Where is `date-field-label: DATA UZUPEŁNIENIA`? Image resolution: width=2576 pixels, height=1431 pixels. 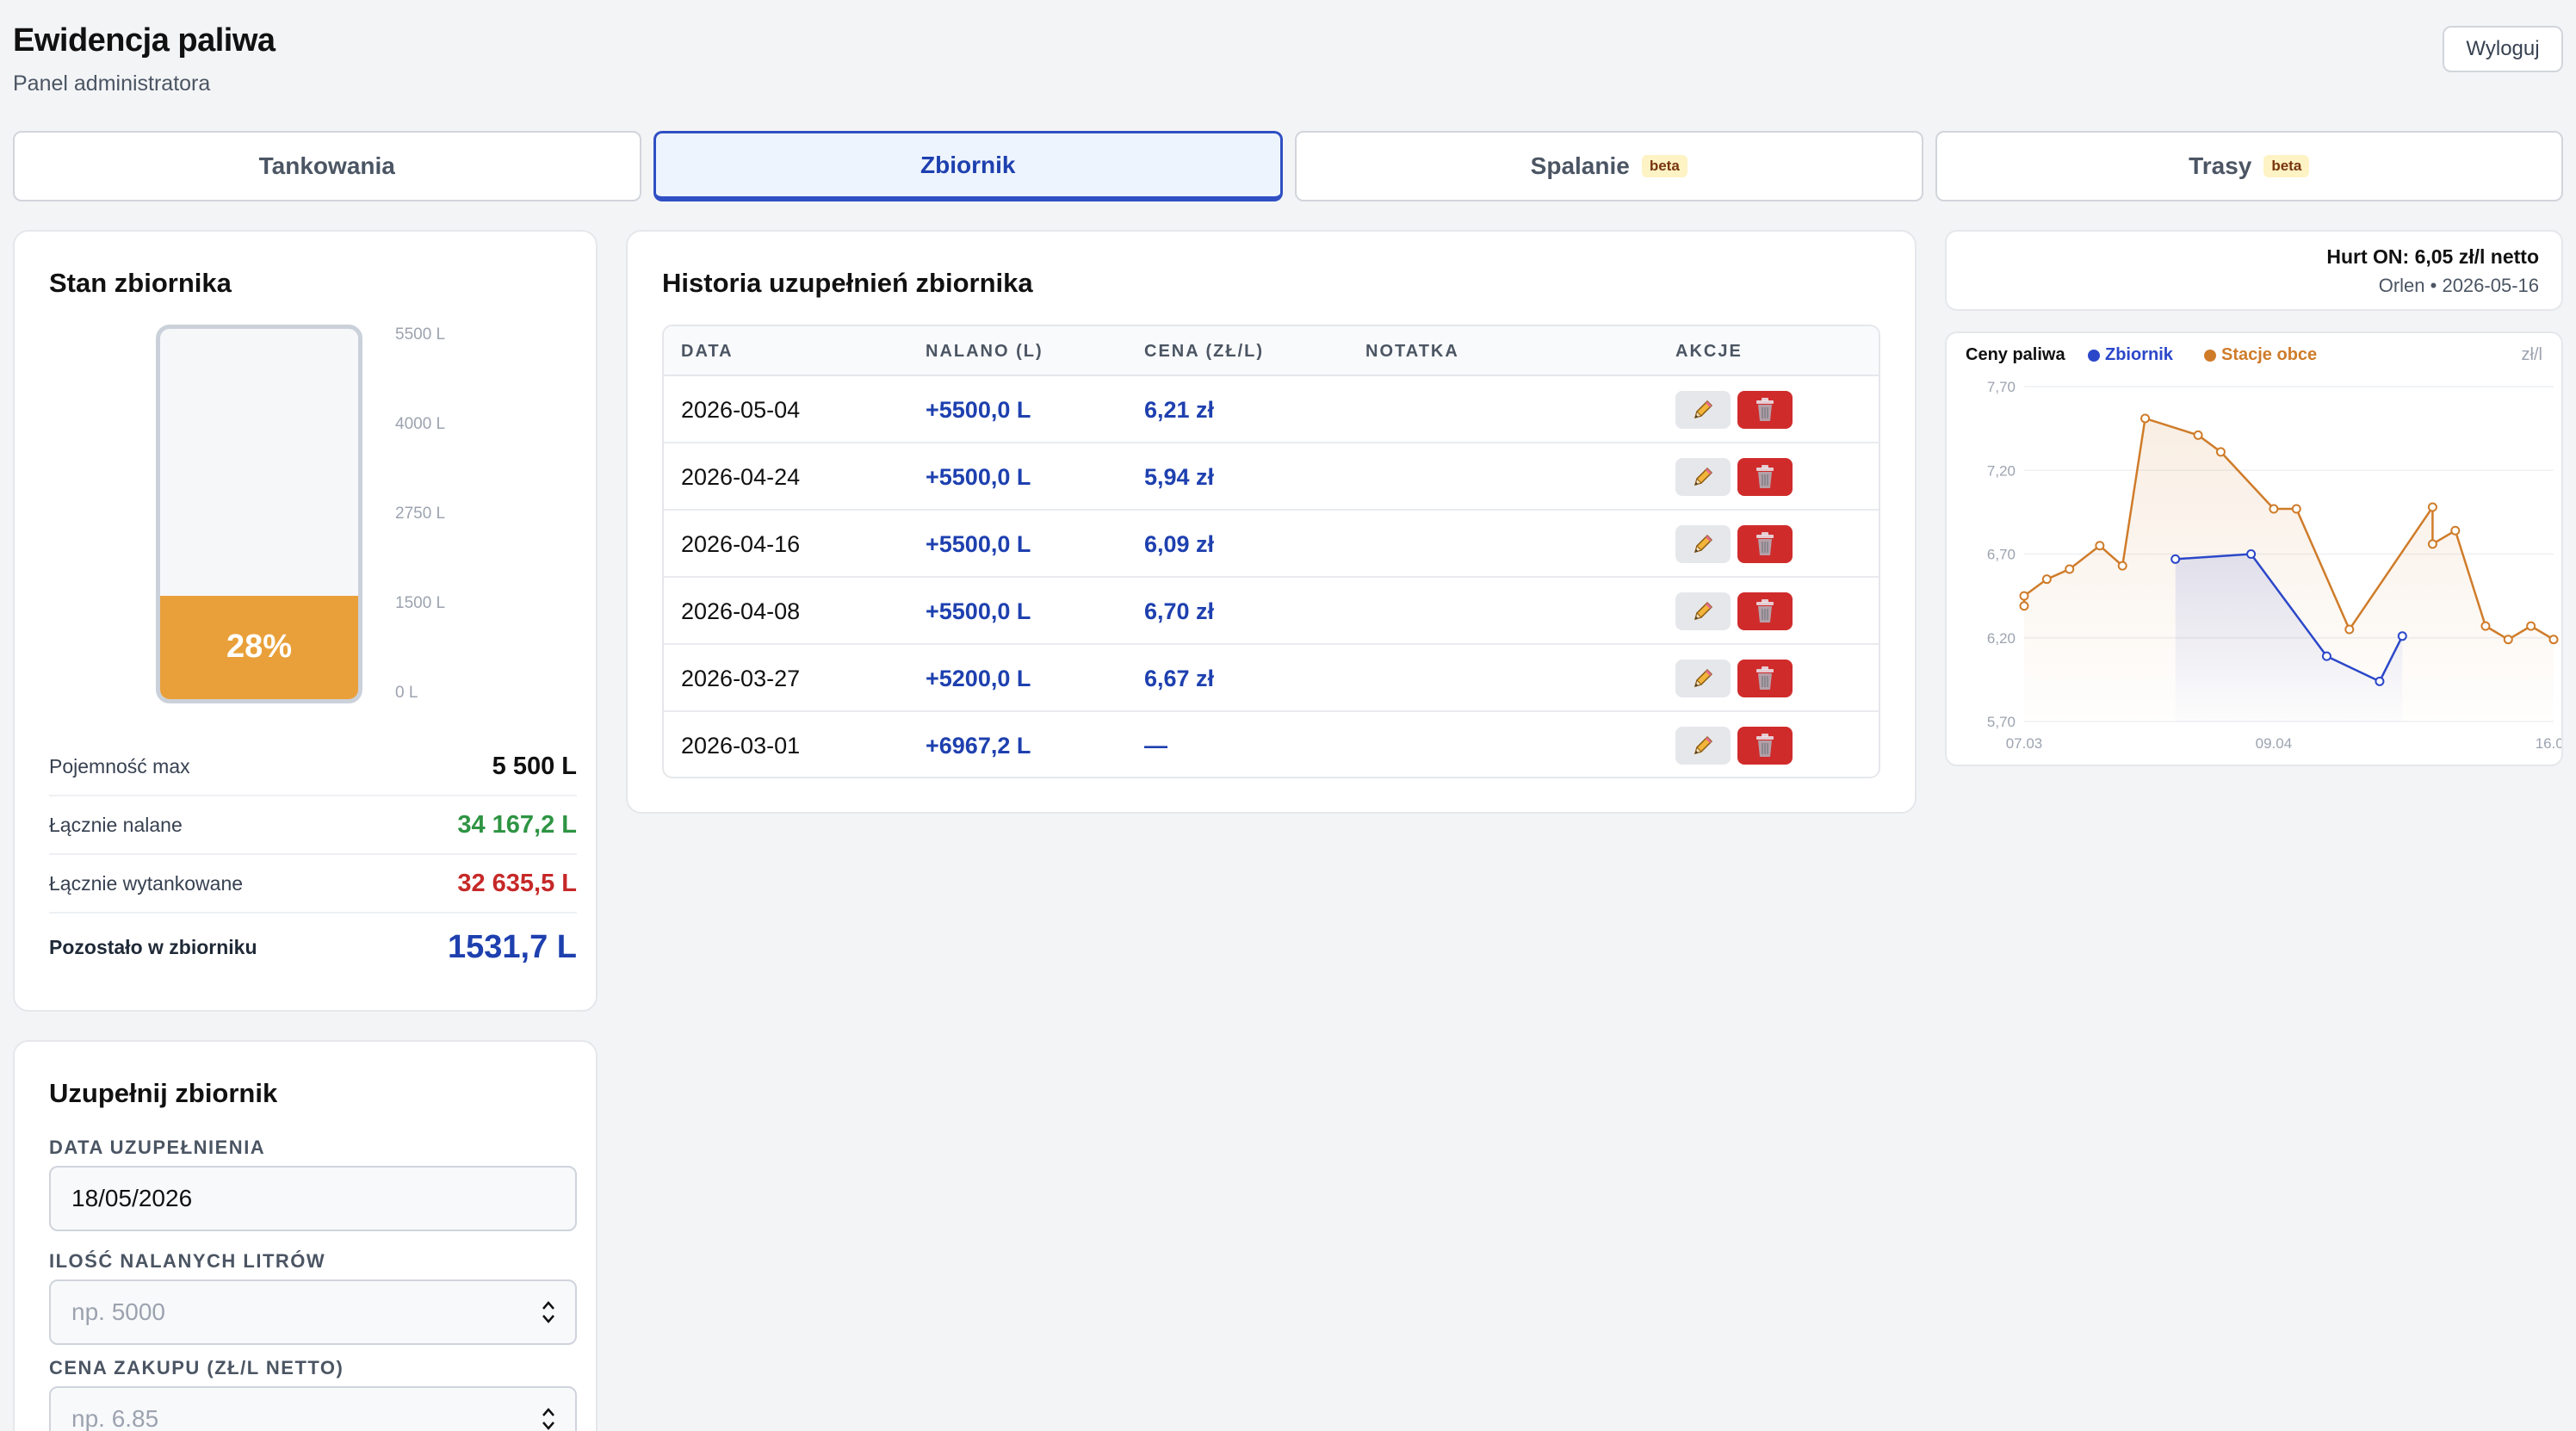 date-field-label: DATA UZUPEŁNIENIA is located at coordinates (157, 1148).